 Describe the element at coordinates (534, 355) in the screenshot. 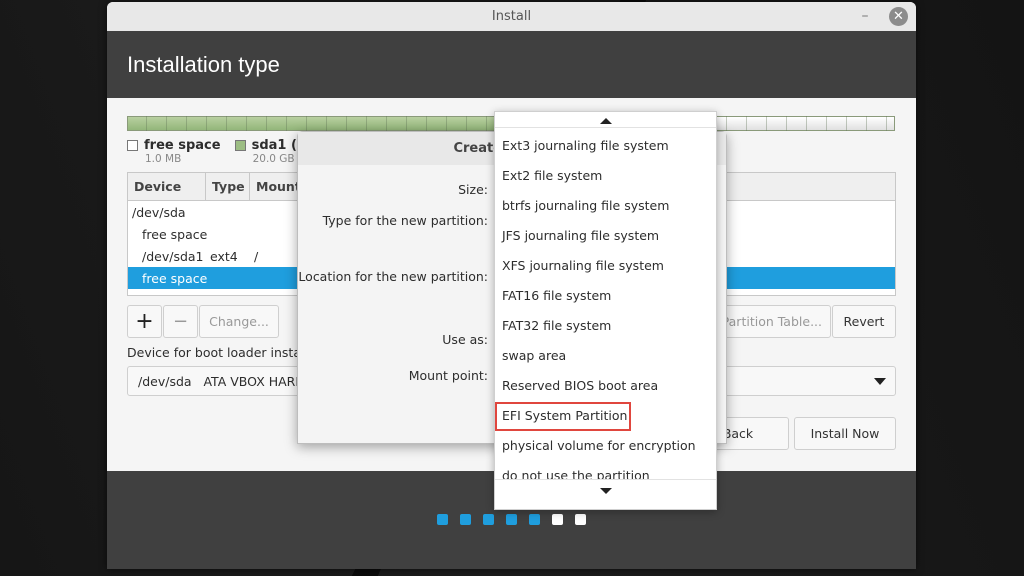

I see `dropdown-option-label: swap area` at that location.